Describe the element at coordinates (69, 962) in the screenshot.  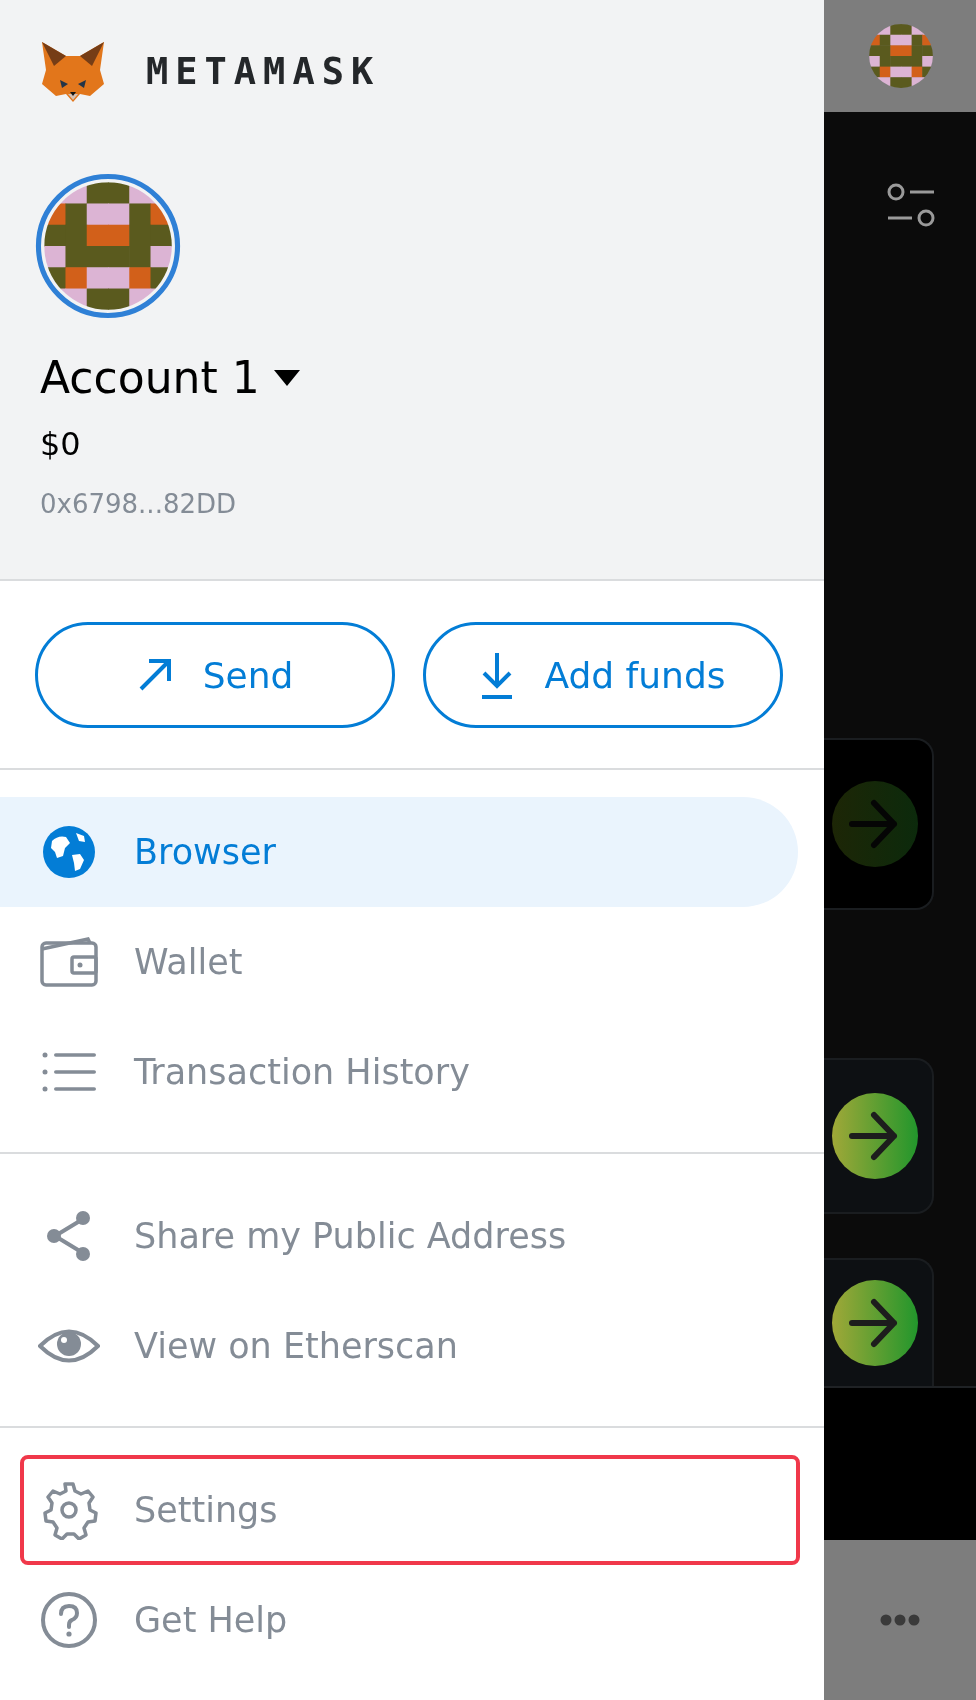
I see `wallet-icon` at that location.